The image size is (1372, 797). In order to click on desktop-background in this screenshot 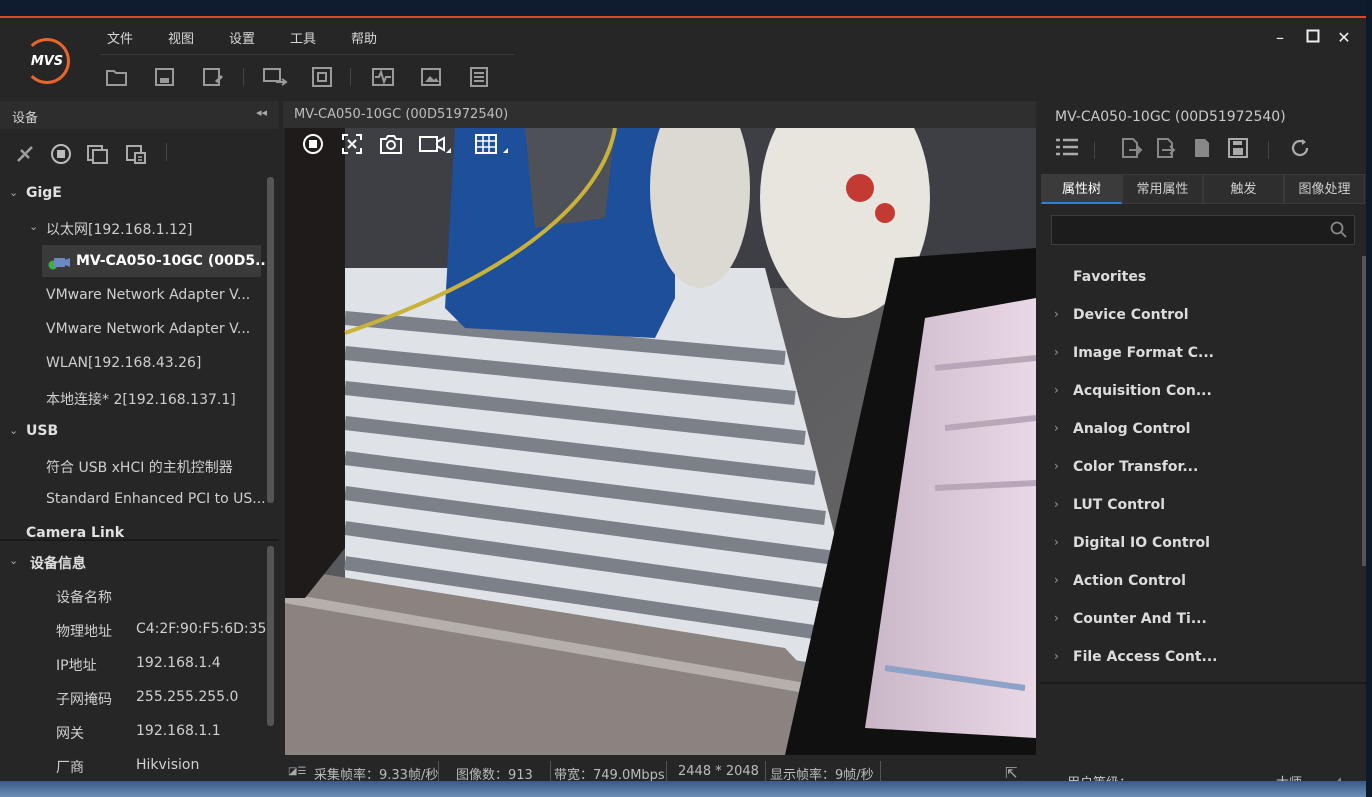, I will do `click(686, 789)`.